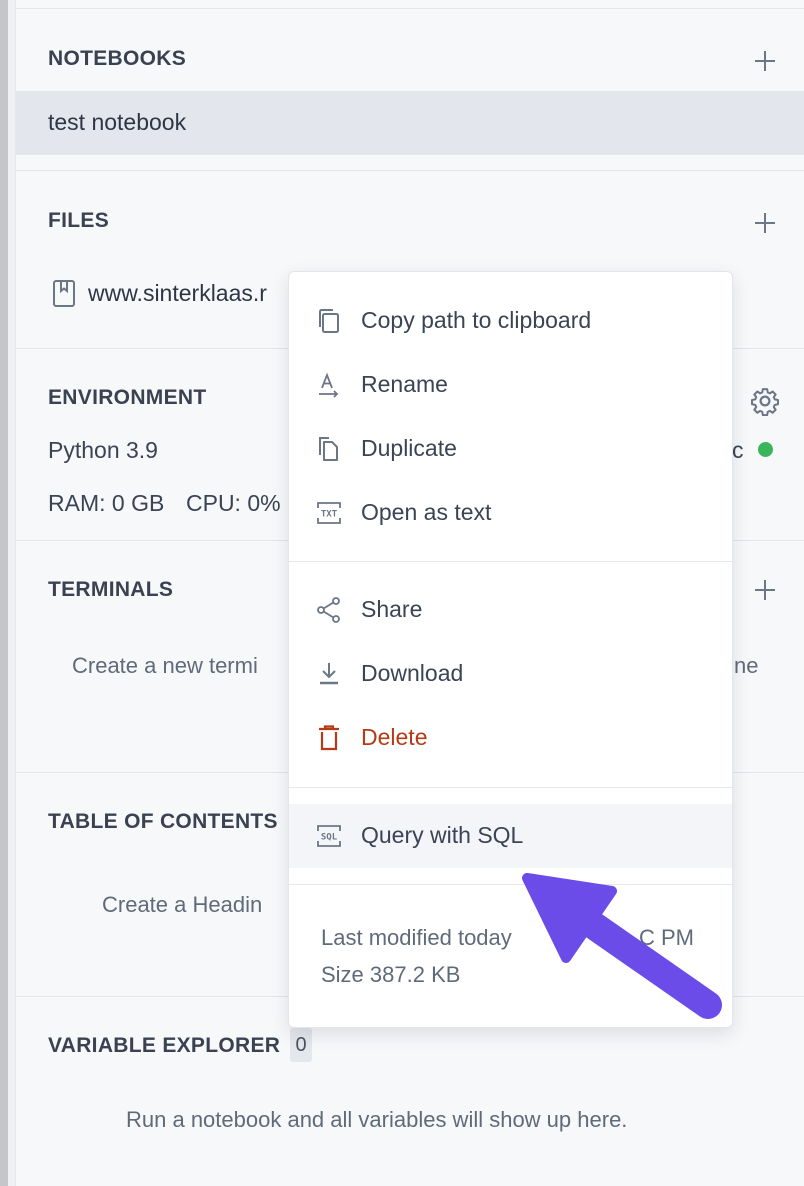  What do you see at coordinates (510, 674) in the screenshot?
I see `menu-item-download: Download` at bounding box center [510, 674].